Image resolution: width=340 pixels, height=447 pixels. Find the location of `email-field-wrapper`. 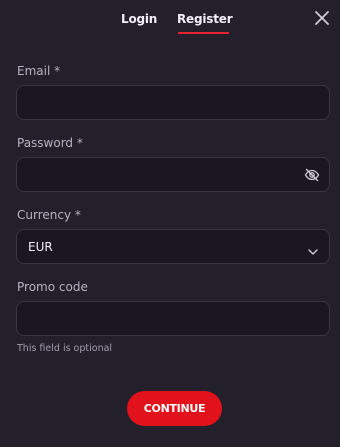

email-field-wrapper is located at coordinates (173, 102).